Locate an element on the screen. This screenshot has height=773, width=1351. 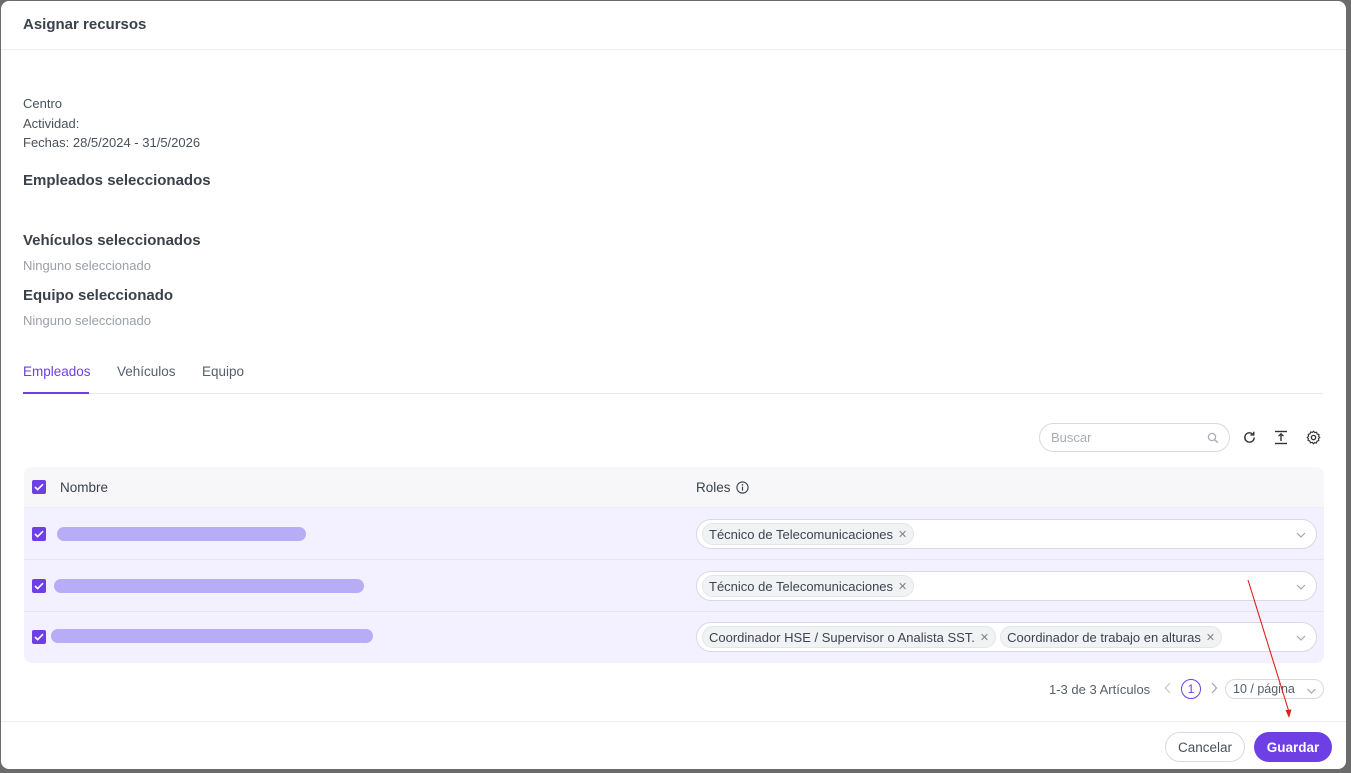
column-header-roles-label: Roles is located at coordinates (713, 487).